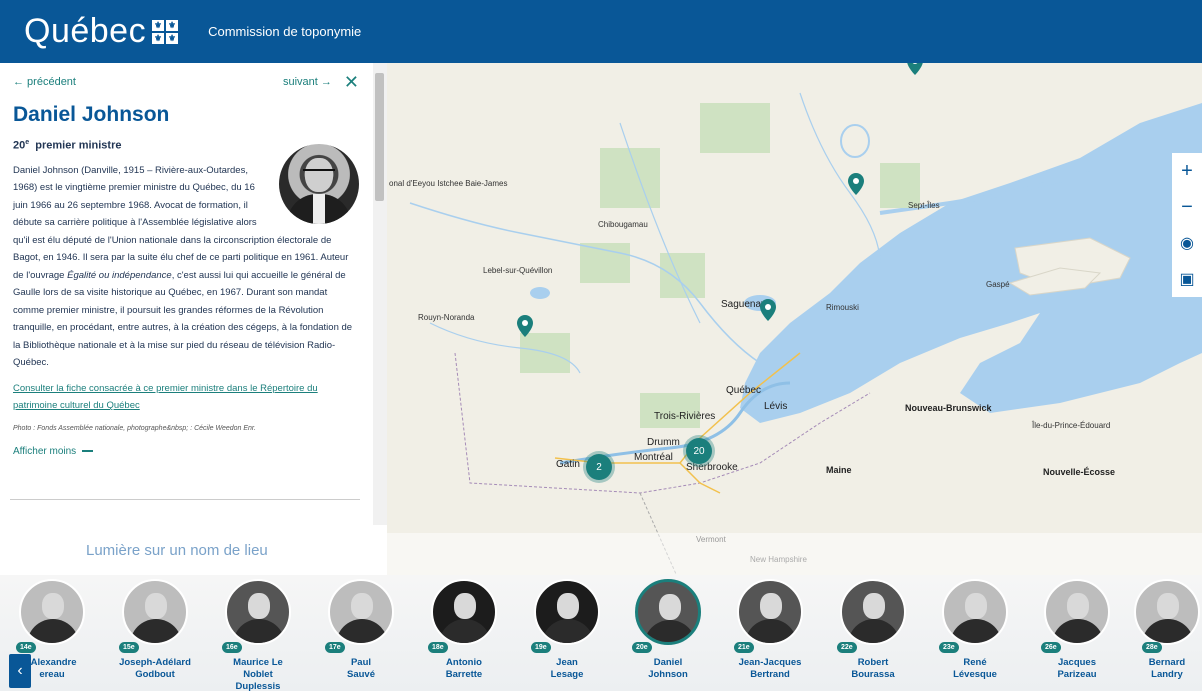  I want to click on close-icon: ✕, so click(351, 82).